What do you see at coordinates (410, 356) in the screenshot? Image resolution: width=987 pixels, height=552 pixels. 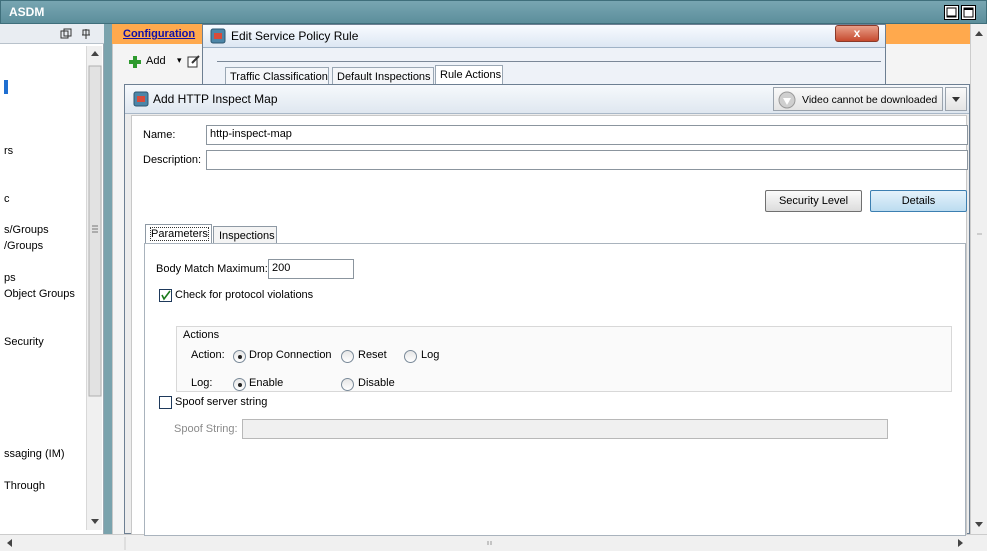 I see `action-log-radio` at bounding box center [410, 356].